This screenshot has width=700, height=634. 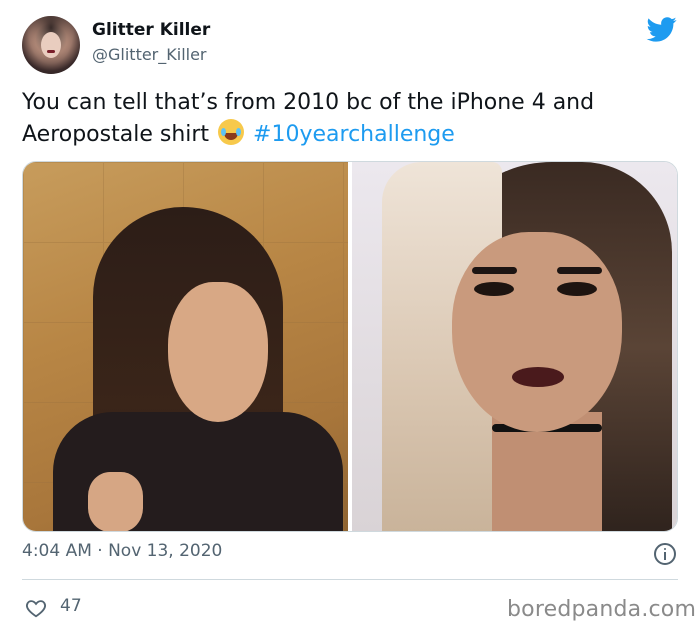 What do you see at coordinates (494, 270) in the screenshot?
I see `left-brow` at bounding box center [494, 270].